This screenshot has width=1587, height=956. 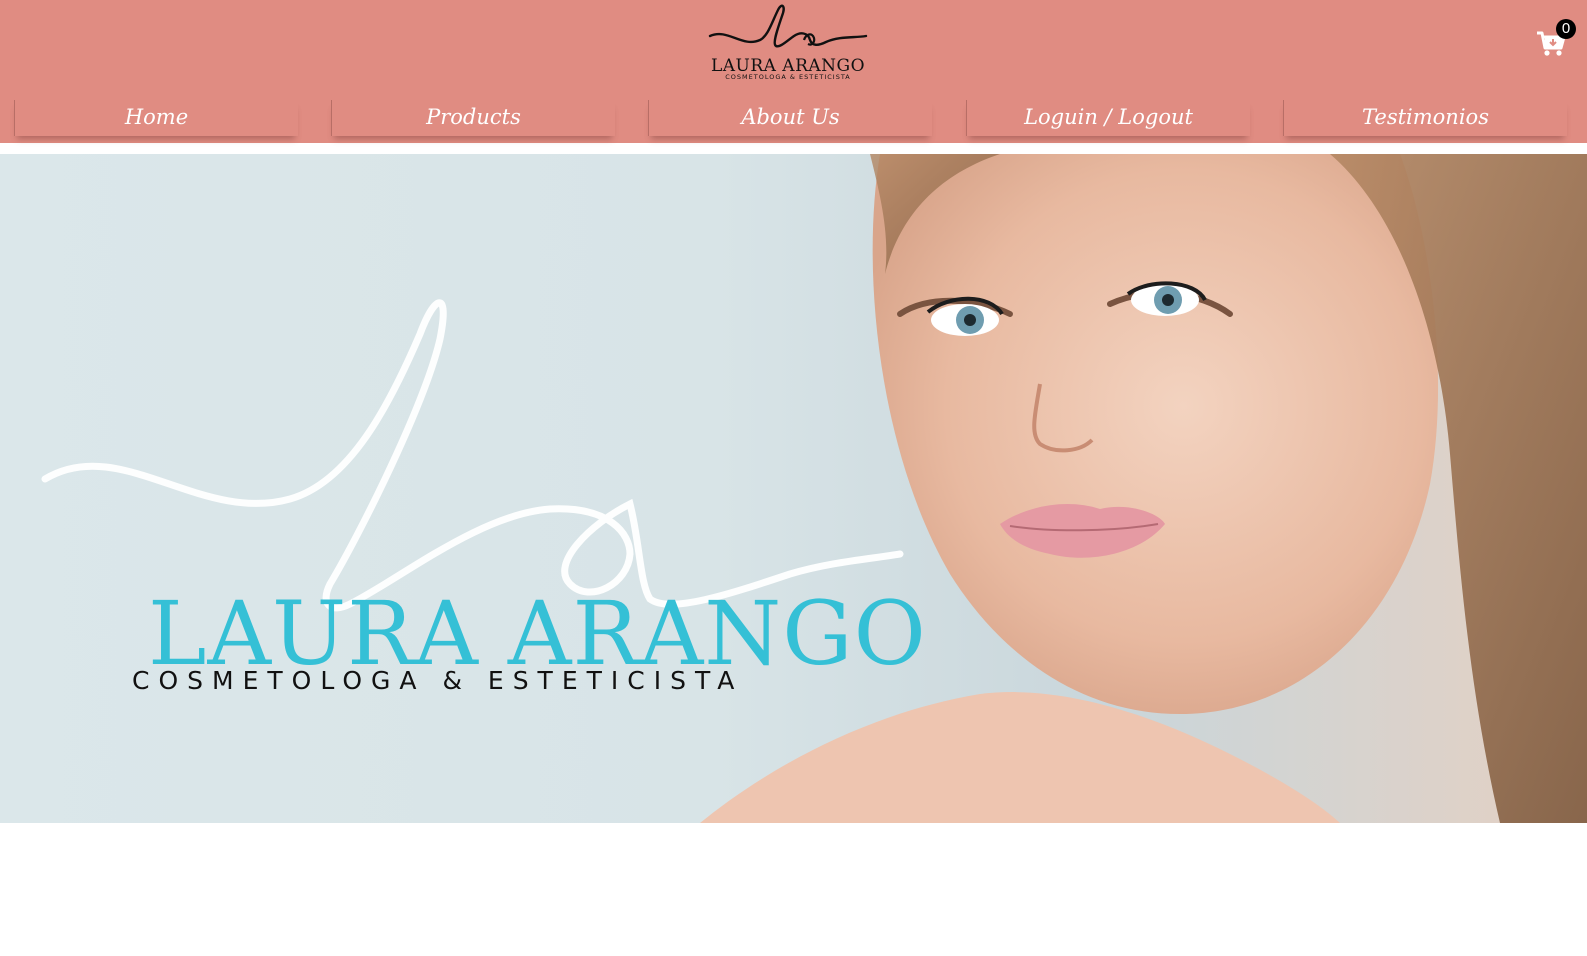 What do you see at coordinates (788, 77) in the screenshot?
I see `logo-subtitle: COSMETOLOGA & ESTETICISTA` at bounding box center [788, 77].